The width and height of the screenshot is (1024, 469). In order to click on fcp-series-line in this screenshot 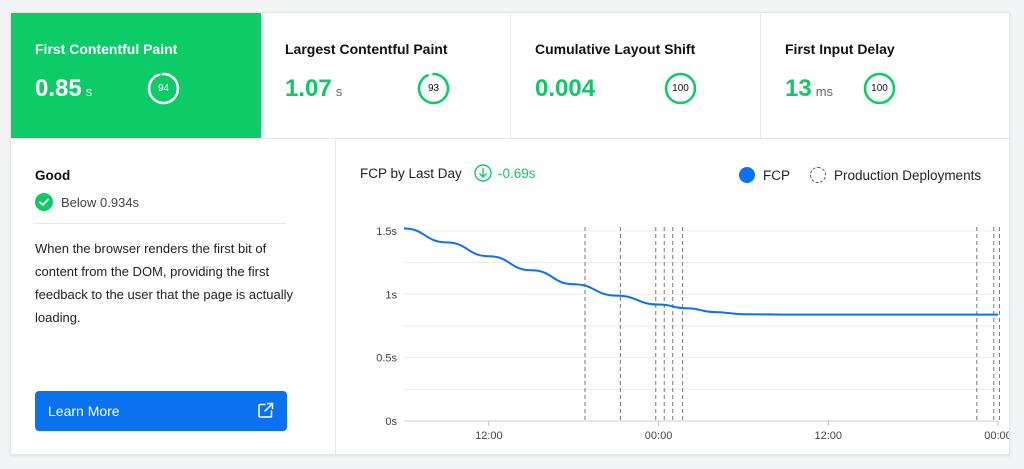, I will do `click(700, 271)`.